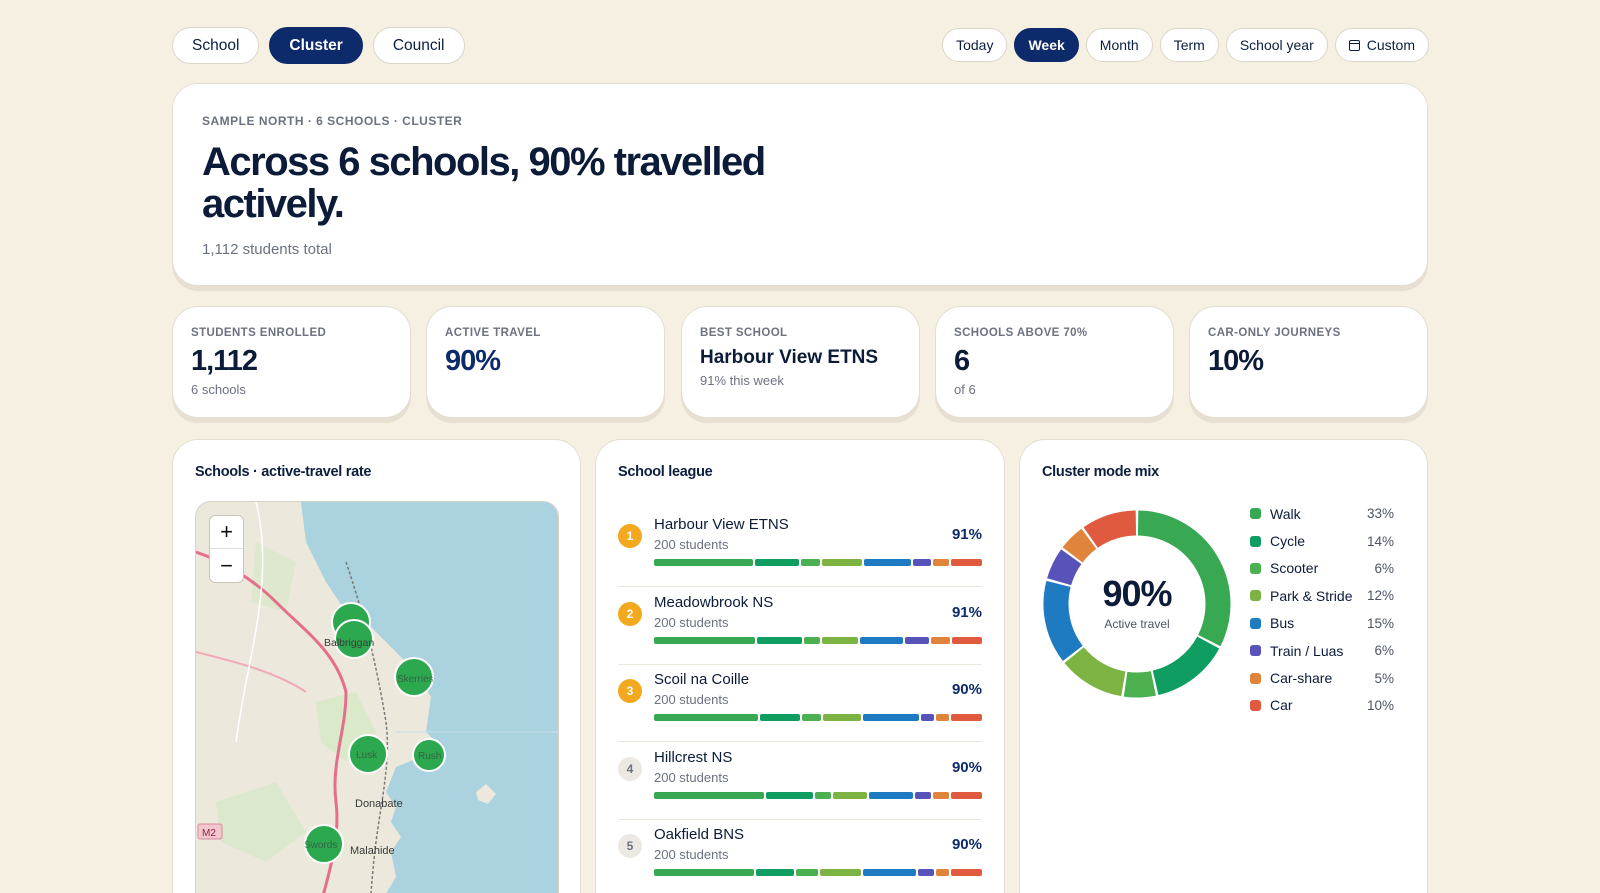 Image resolution: width=1600 pixels, height=893 pixels. Describe the element at coordinates (665, 472) in the screenshot. I see `league-panel-title: School league` at that location.